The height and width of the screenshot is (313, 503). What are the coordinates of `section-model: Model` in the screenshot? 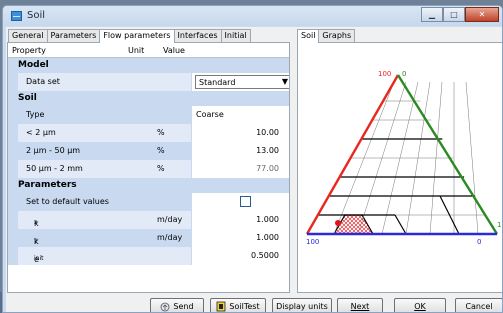 It's located at (148, 65).